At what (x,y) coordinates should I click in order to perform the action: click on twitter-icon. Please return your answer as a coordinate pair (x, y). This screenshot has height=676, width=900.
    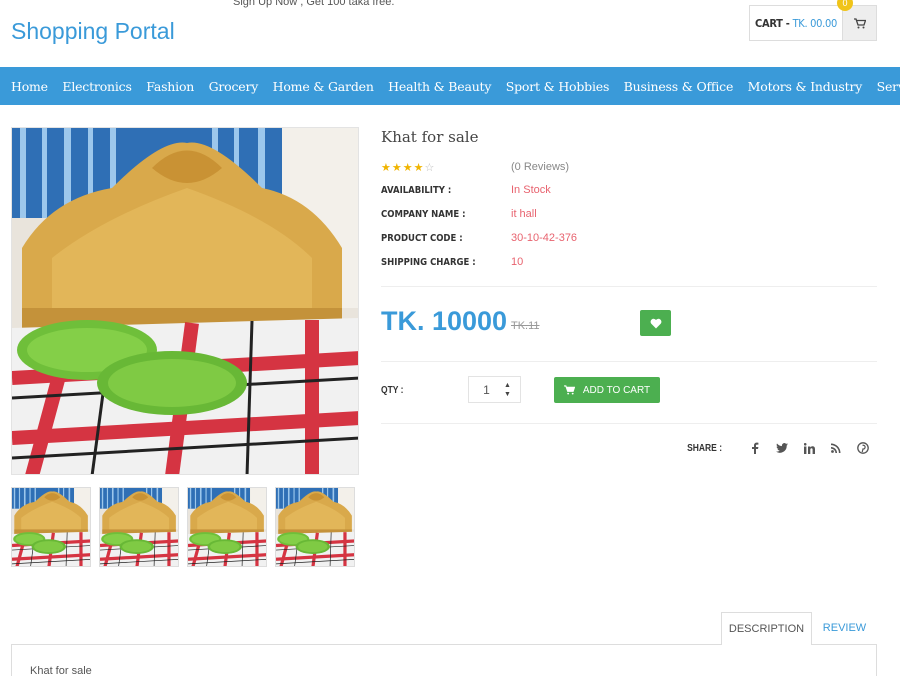
    Looking at the image, I should click on (782, 448).